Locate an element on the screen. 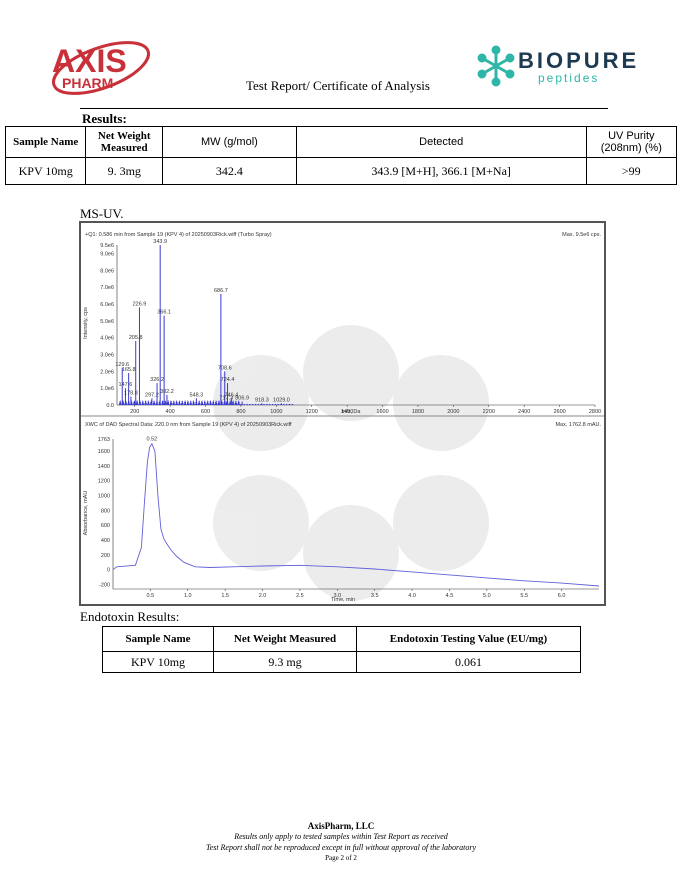 This screenshot has width=682, height=881. ms-y-tick-label: 5.0e6 is located at coordinates (107, 322).